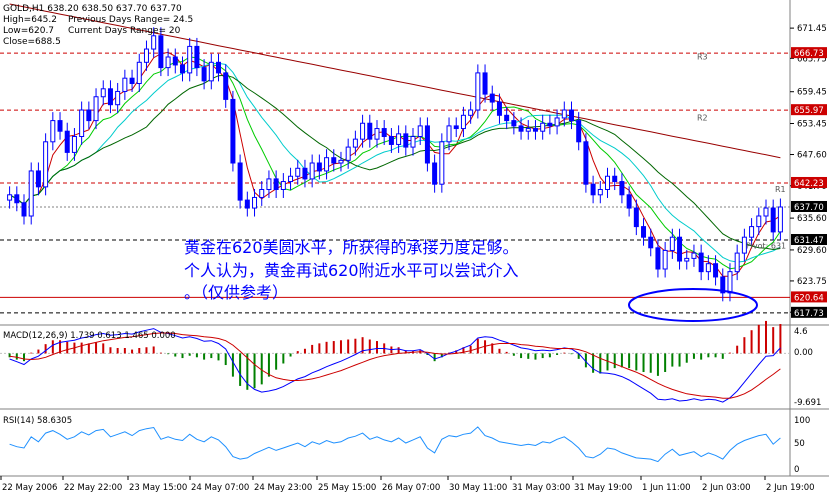  Describe the element at coordinates (28, 31) in the screenshot. I see `header-low: Low=620.7` at that location.